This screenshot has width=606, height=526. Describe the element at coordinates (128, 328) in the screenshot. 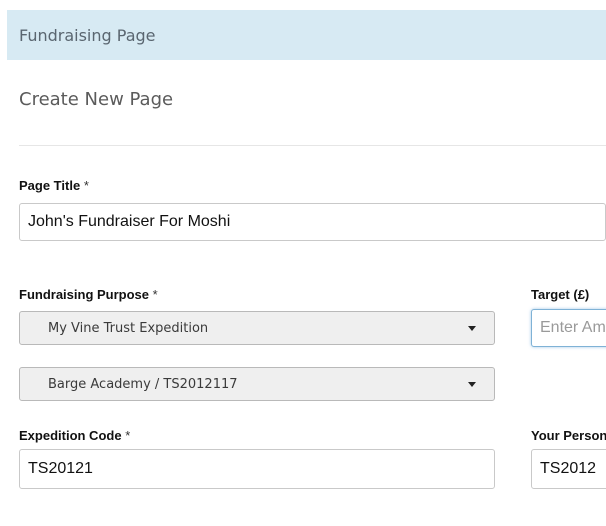

I see `fundraising-purpose-select-value: My Vine Trust Expedition` at that location.